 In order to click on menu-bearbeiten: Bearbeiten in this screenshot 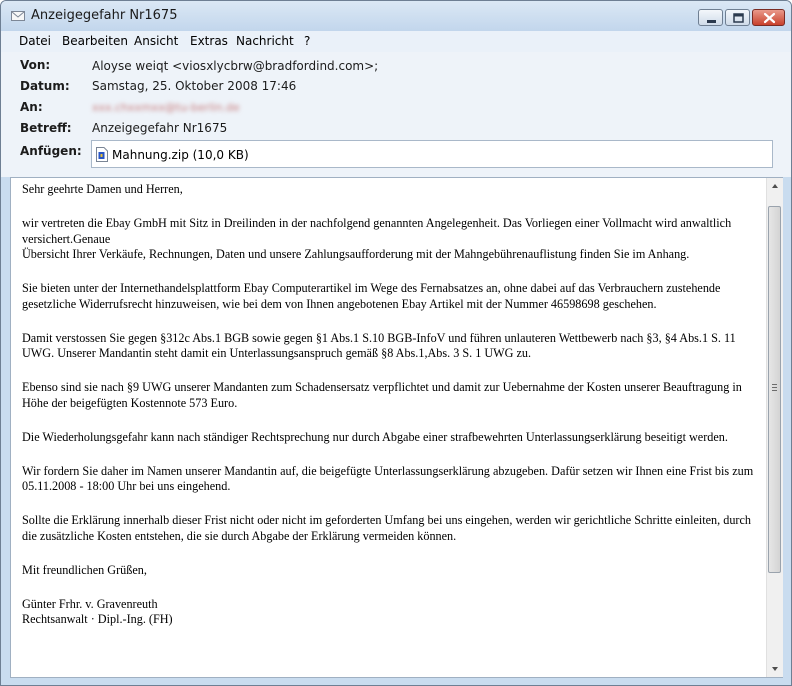, I will do `click(95, 41)`.